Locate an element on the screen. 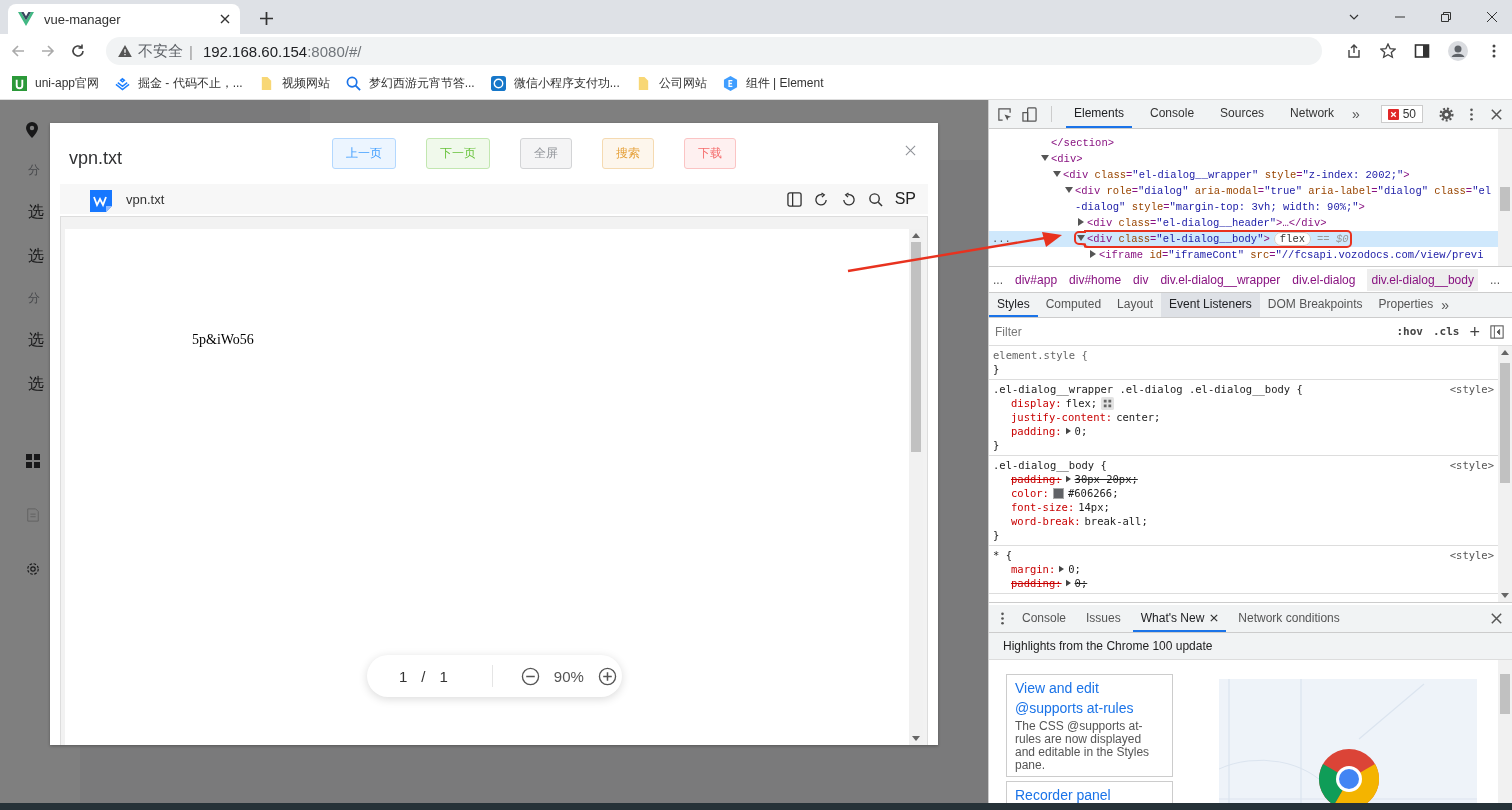 Image resolution: width=1512 pixels, height=810 pixels. breadcrumb: div#home is located at coordinates (1095, 279).